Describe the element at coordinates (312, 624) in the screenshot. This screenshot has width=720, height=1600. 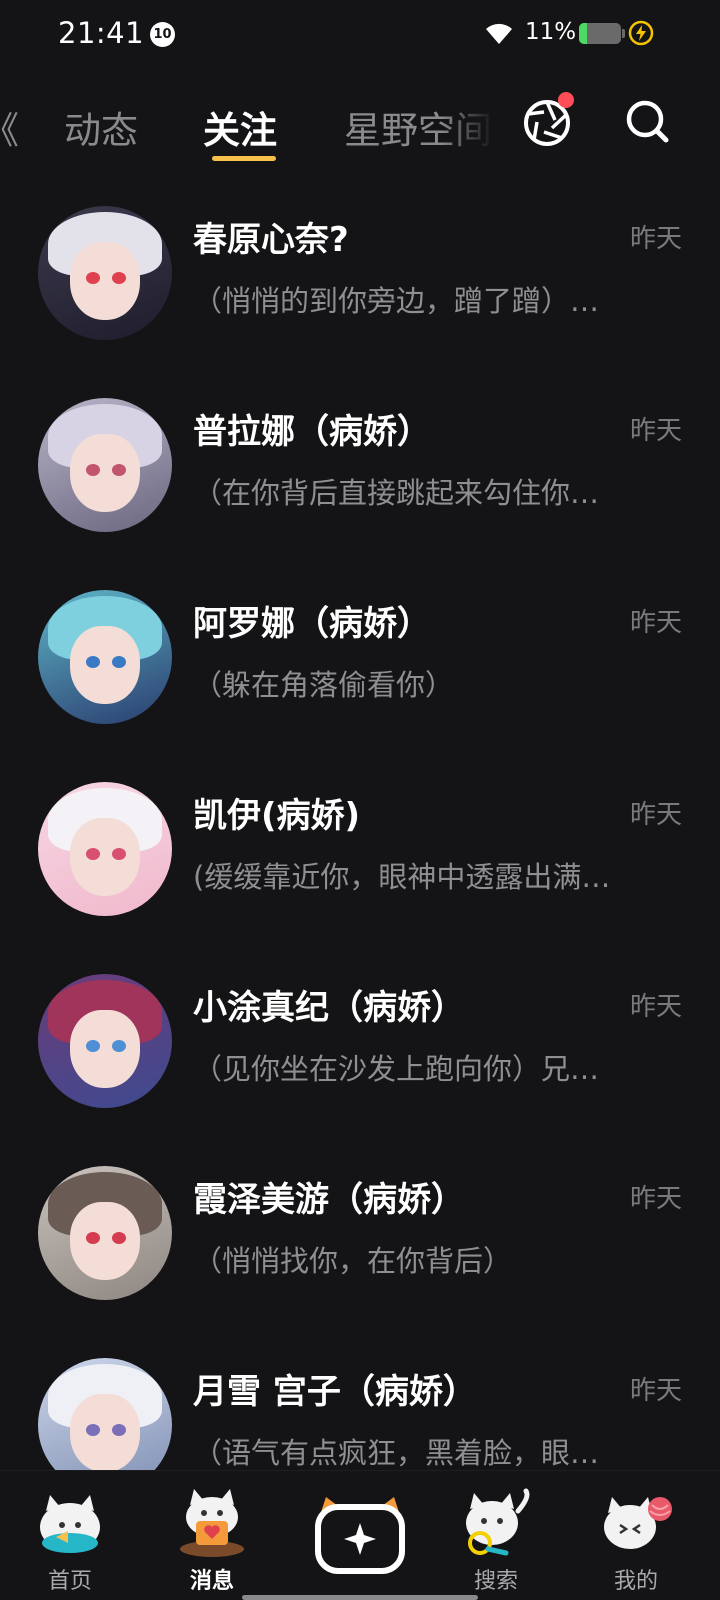
I see `chat-name: 阿罗娜（病娇）` at that location.